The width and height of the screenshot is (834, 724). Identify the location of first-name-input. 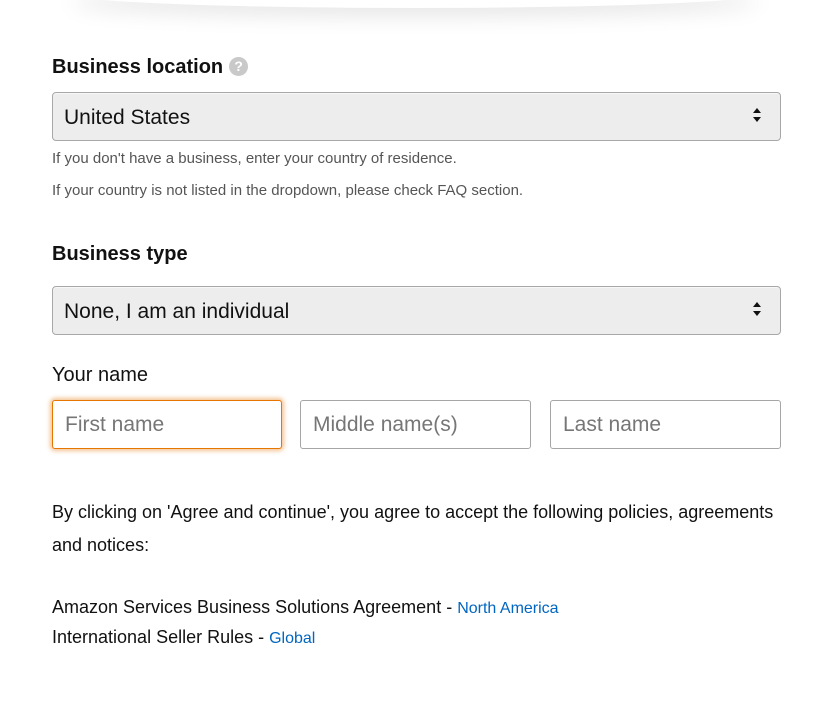
(167, 424).